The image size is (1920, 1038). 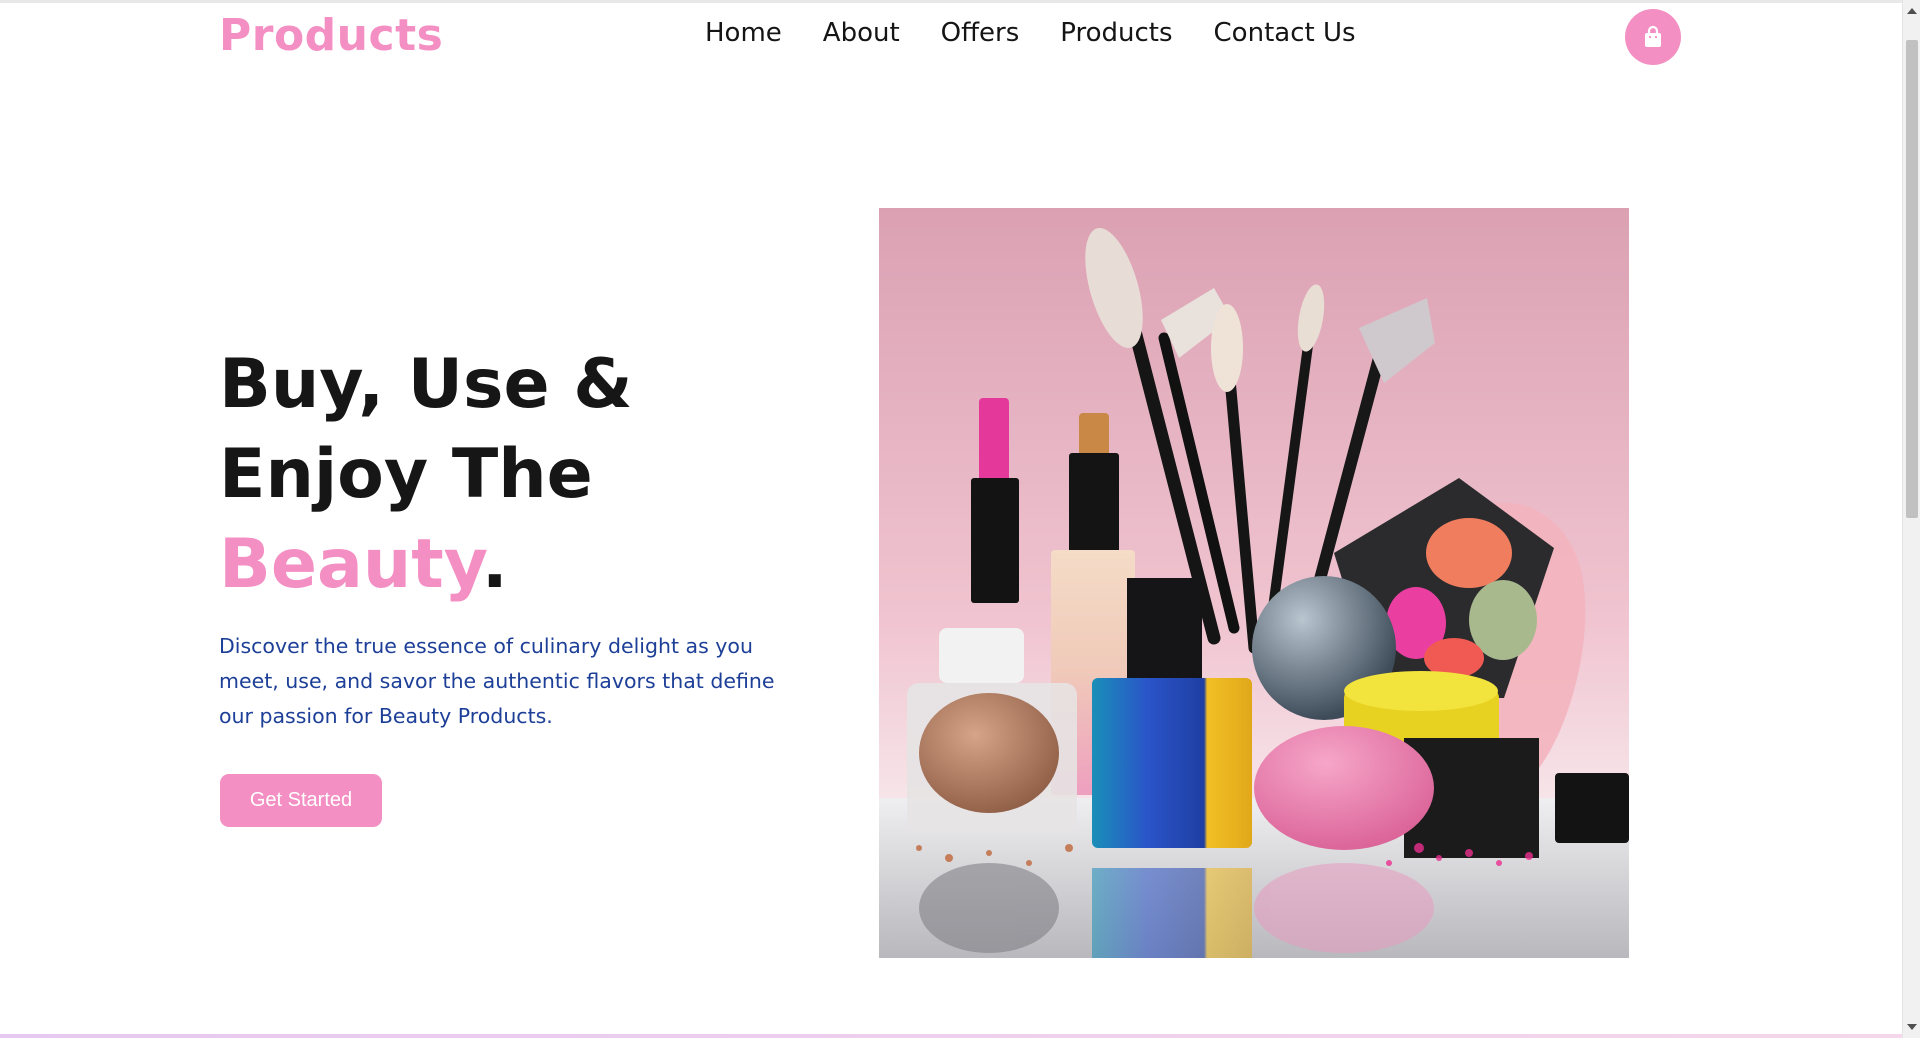 I want to click on cart-button, so click(x=1653, y=37).